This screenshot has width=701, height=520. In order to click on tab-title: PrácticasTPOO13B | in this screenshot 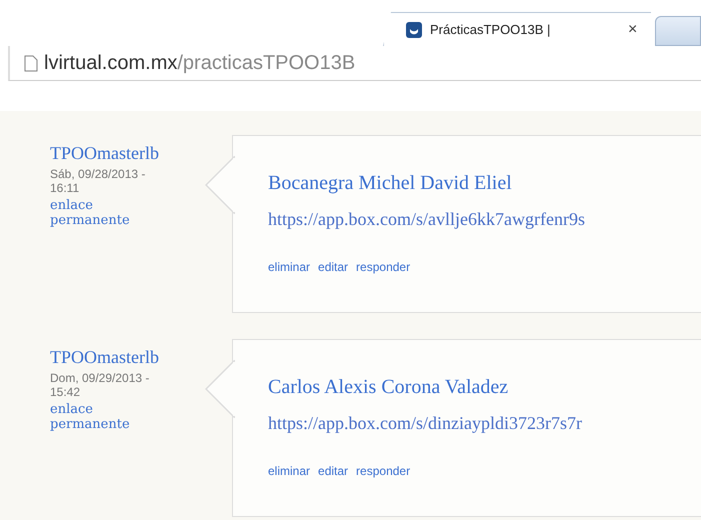, I will do `click(491, 29)`.